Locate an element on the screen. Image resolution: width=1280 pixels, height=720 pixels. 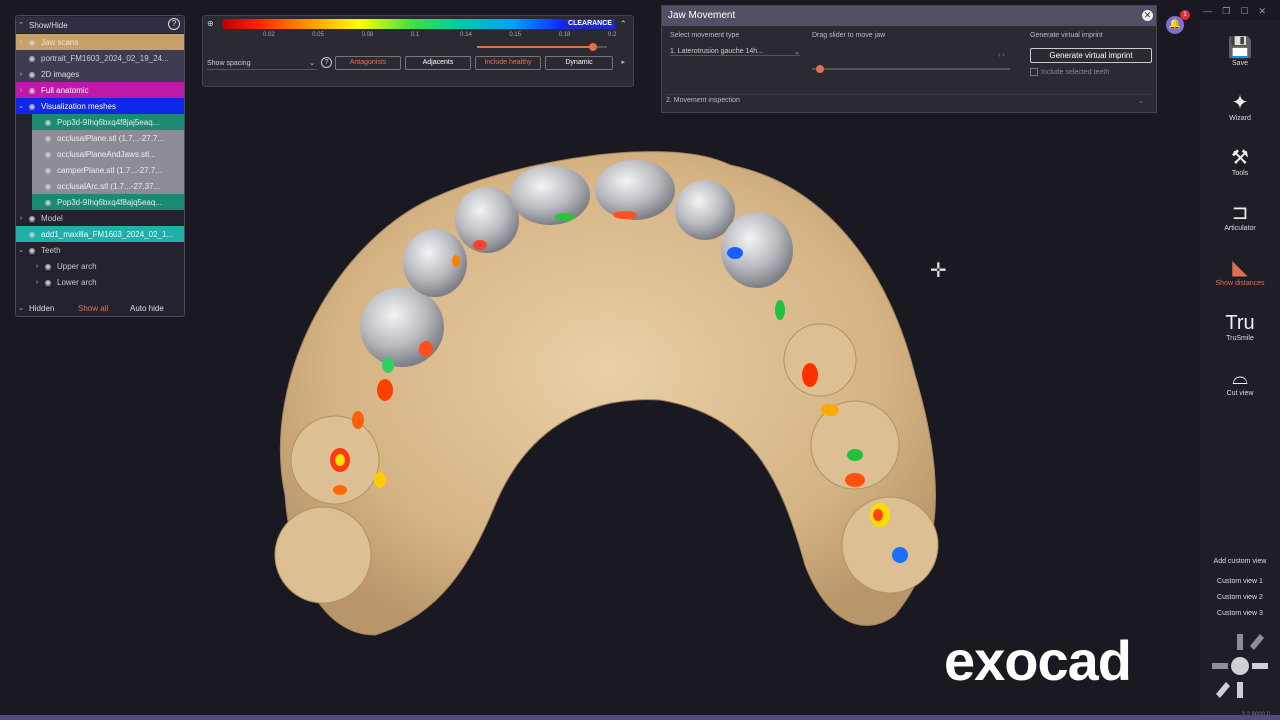
movement-inspection-section: 2. Movement inspection ⌄ is located at coordinates (909, 99).